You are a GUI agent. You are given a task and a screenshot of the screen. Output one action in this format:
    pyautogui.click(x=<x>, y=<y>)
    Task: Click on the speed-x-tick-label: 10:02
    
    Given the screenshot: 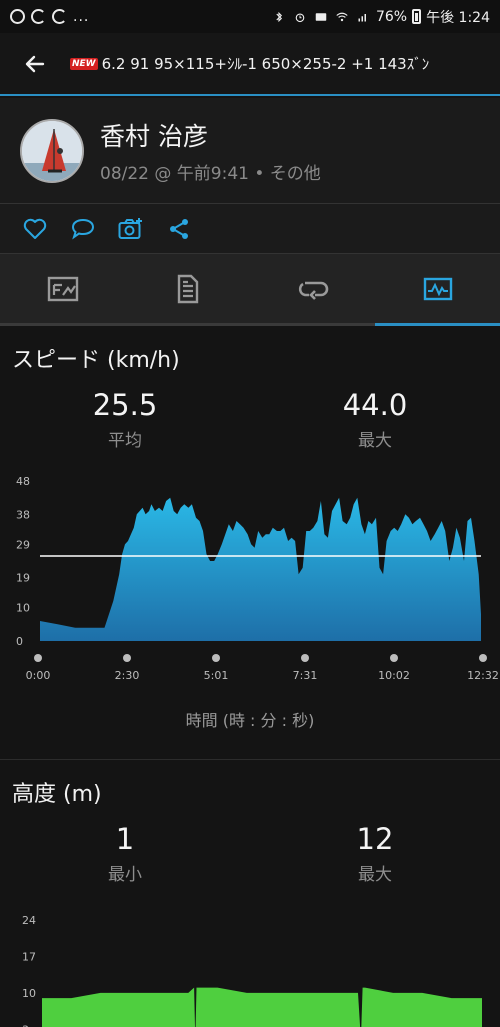 What is the action you would take?
    pyautogui.click(x=394, y=675)
    